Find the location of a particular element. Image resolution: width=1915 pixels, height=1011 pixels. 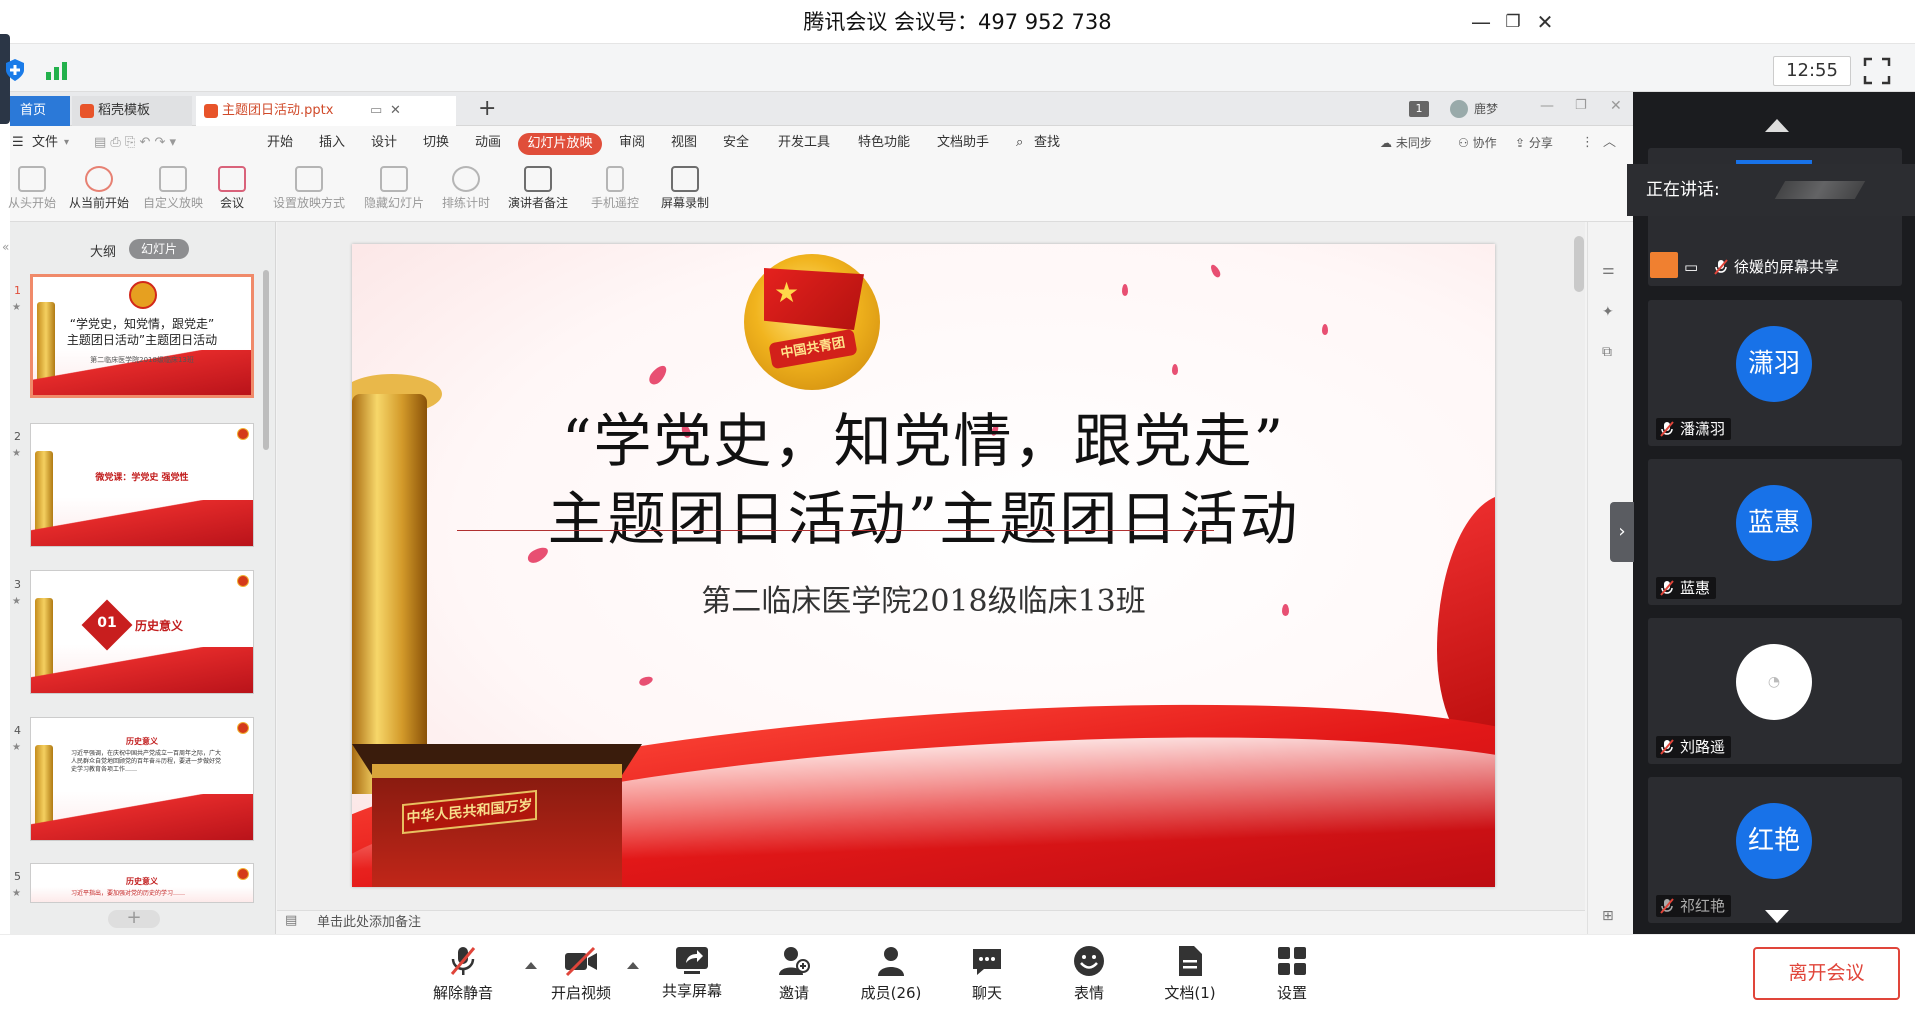

canvas-scrollbar is located at coordinates (1579, 264).